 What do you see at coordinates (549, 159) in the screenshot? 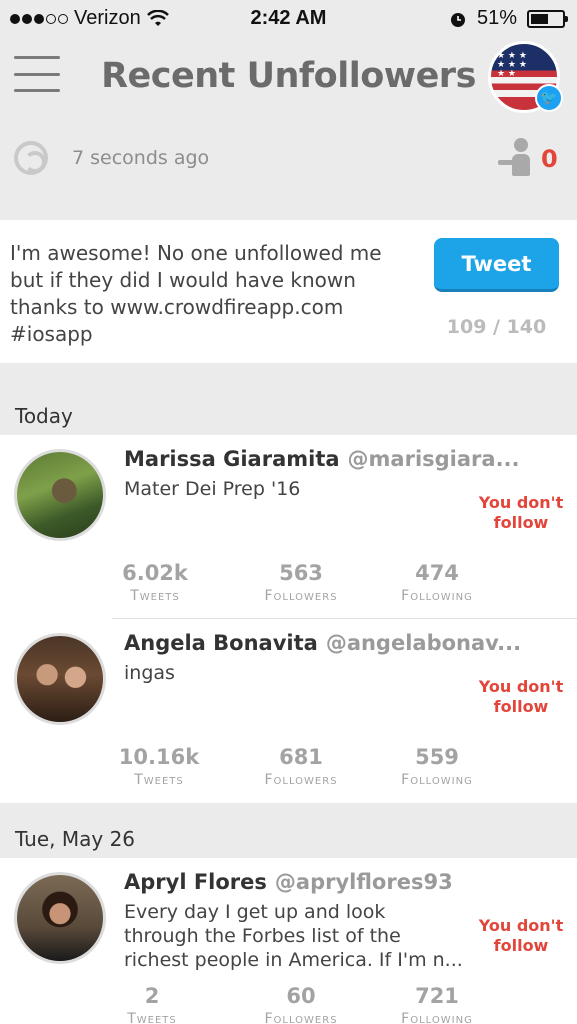
I see `unfollower-count: 0` at bounding box center [549, 159].